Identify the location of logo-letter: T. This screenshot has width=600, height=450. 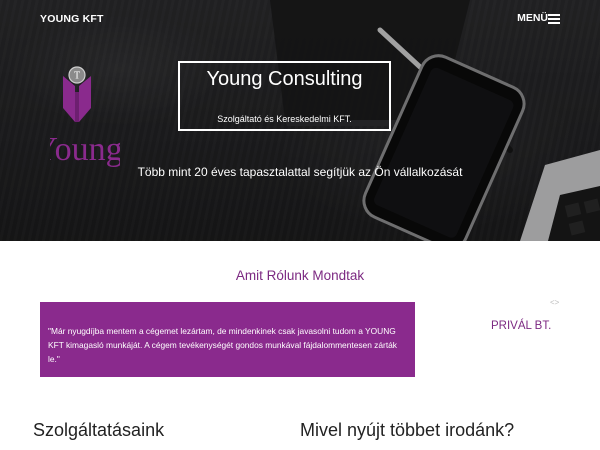
(77, 76).